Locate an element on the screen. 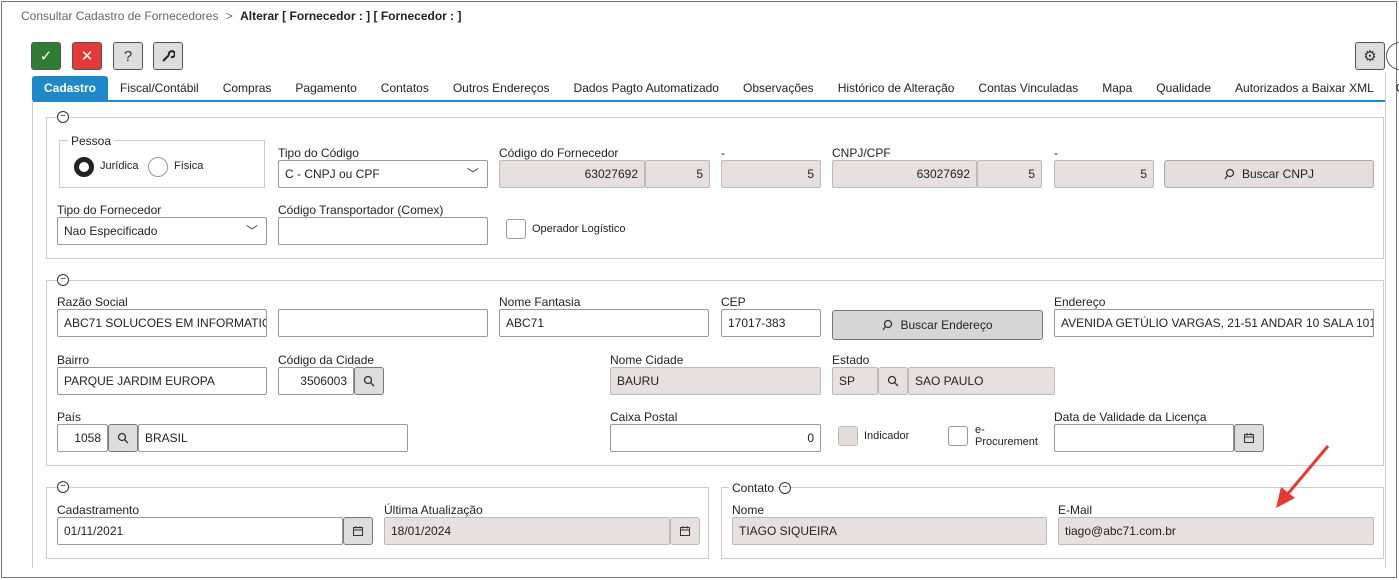 The image size is (1399, 580). tab-historico-alteracao: Histórico de Alteração is located at coordinates (896, 88).